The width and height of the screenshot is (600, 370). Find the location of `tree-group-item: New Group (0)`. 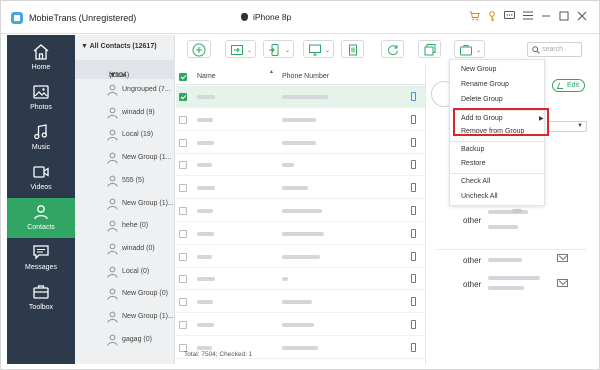

tree-group-item: New Group (0) is located at coordinates (141, 295).